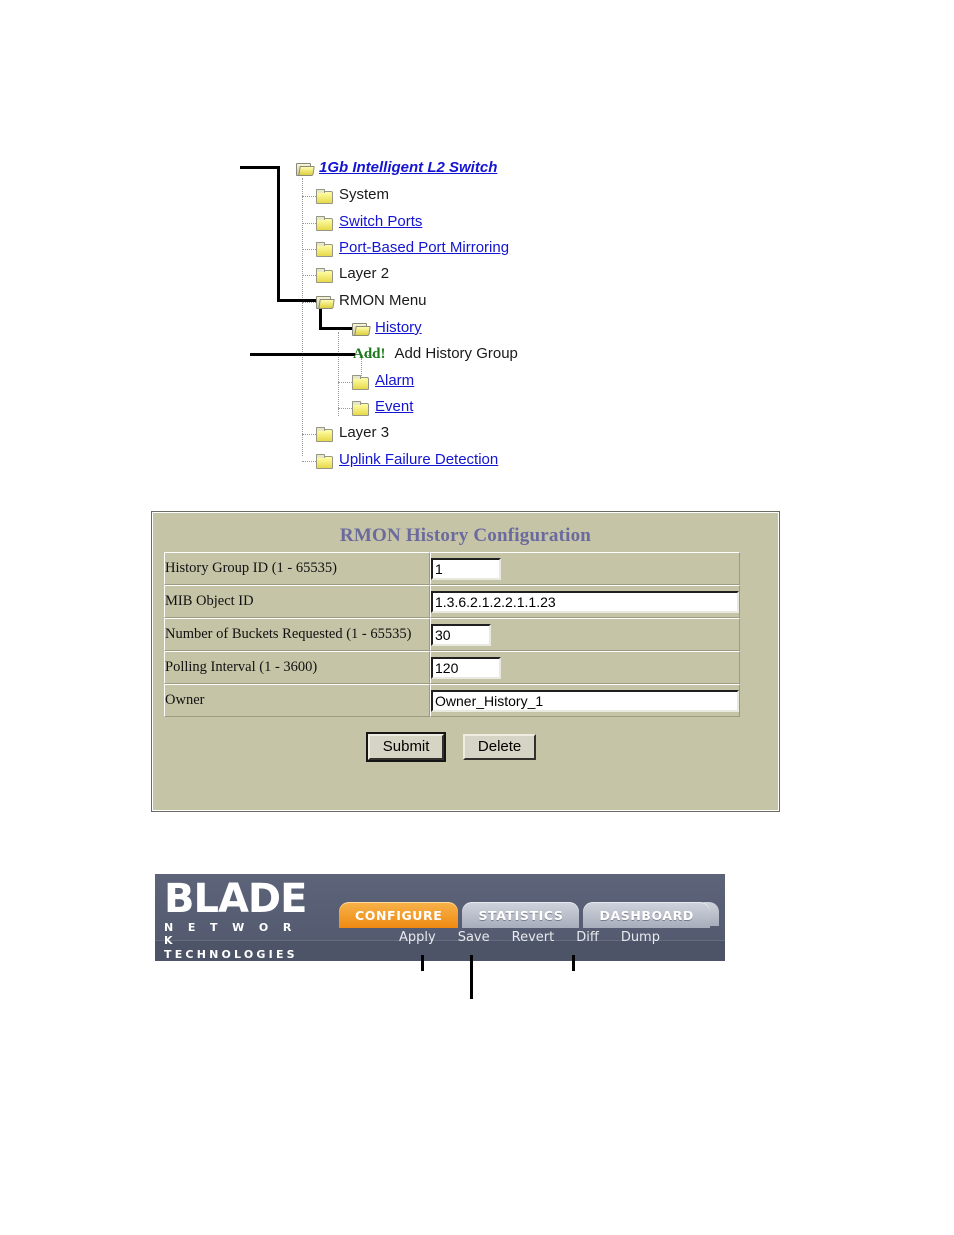 This screenshot has width=954, height=1235. Describe the element at coordinates (309, 249) in the screenshot. I see `tree-stub-port-mirroring` at that location.